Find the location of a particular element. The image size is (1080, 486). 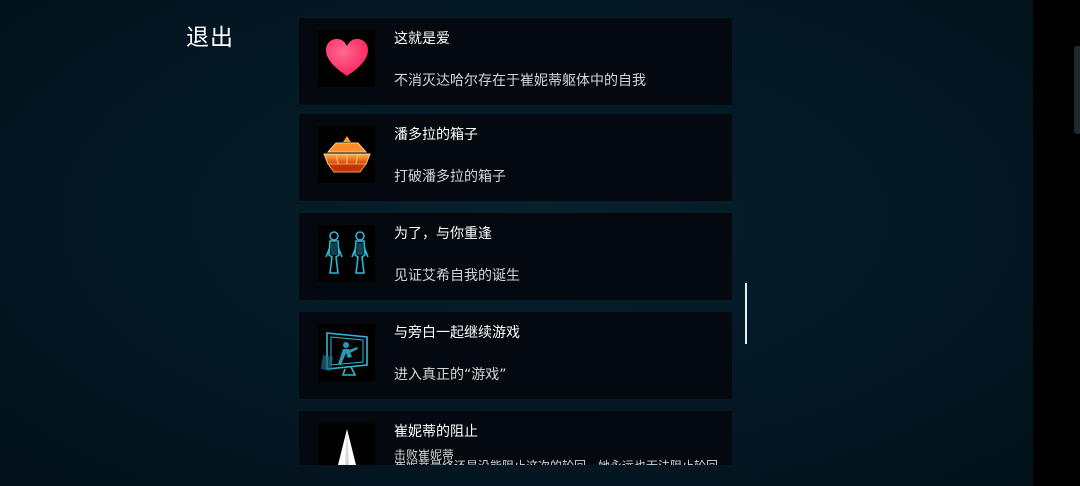

scrollbar-thumb is located at coordinates (746, 313).